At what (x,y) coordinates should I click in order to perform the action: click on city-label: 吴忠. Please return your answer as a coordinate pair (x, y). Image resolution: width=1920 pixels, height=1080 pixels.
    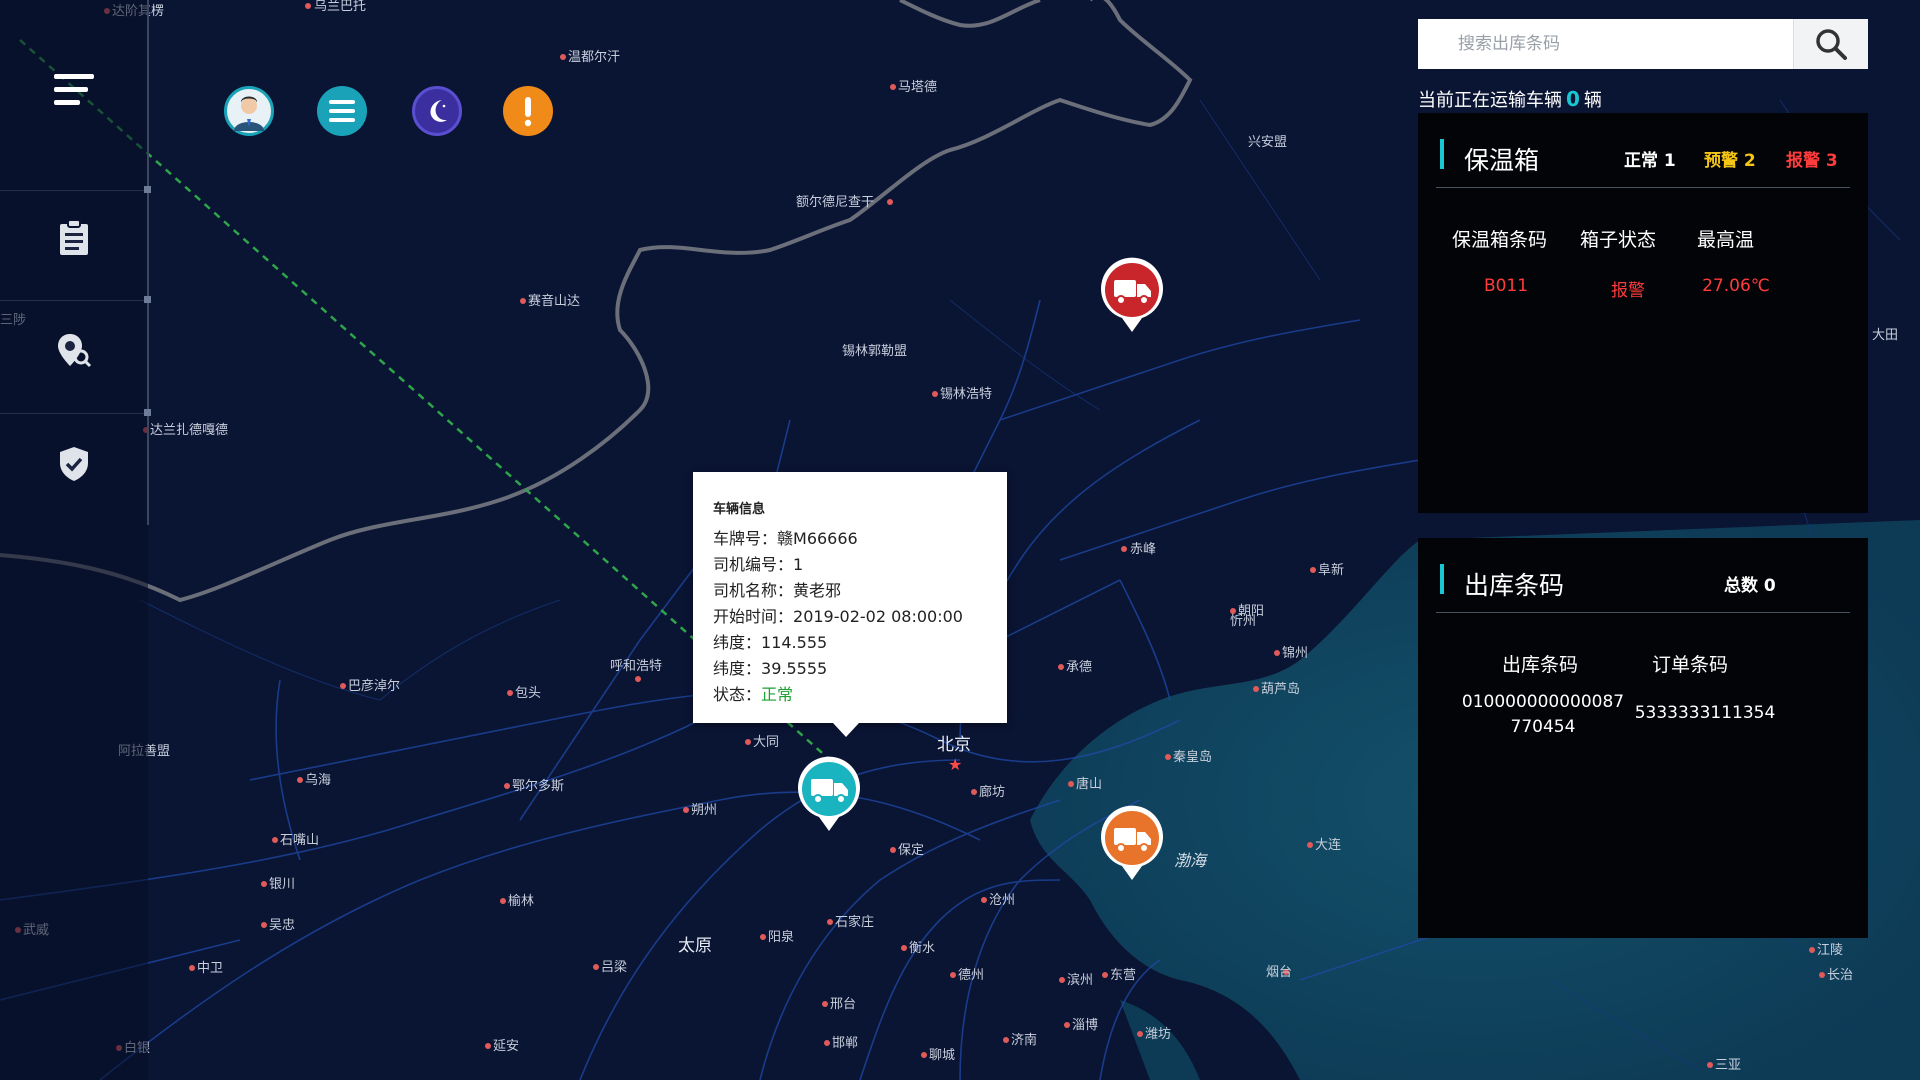
    Looking at the image, I should click on (282, 925).